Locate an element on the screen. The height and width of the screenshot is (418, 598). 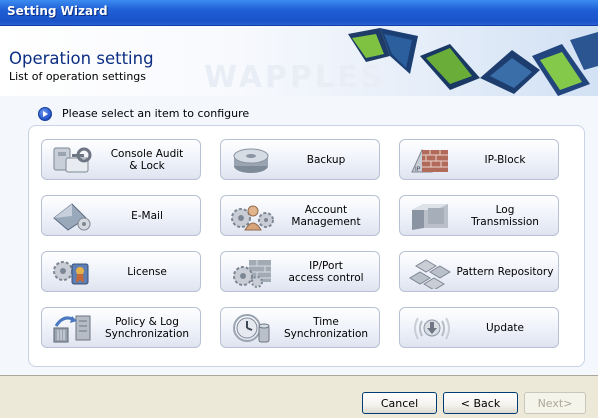
policy-sync-icon is located at coordinates (72, 329).